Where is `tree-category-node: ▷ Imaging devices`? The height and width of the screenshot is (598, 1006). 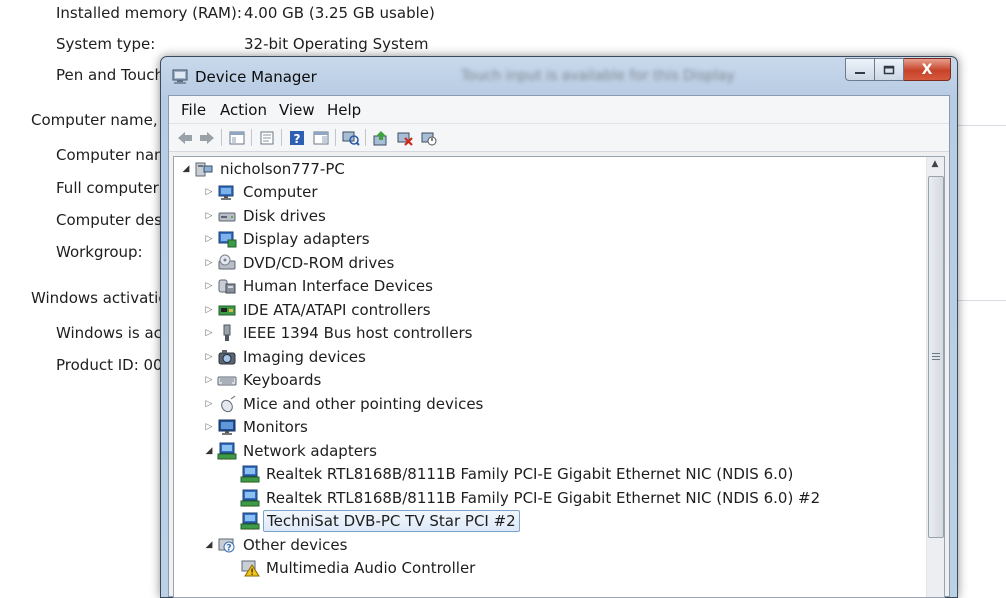 tree-category-node: ▷ Imaging devices is located at coordinates (286, 357).